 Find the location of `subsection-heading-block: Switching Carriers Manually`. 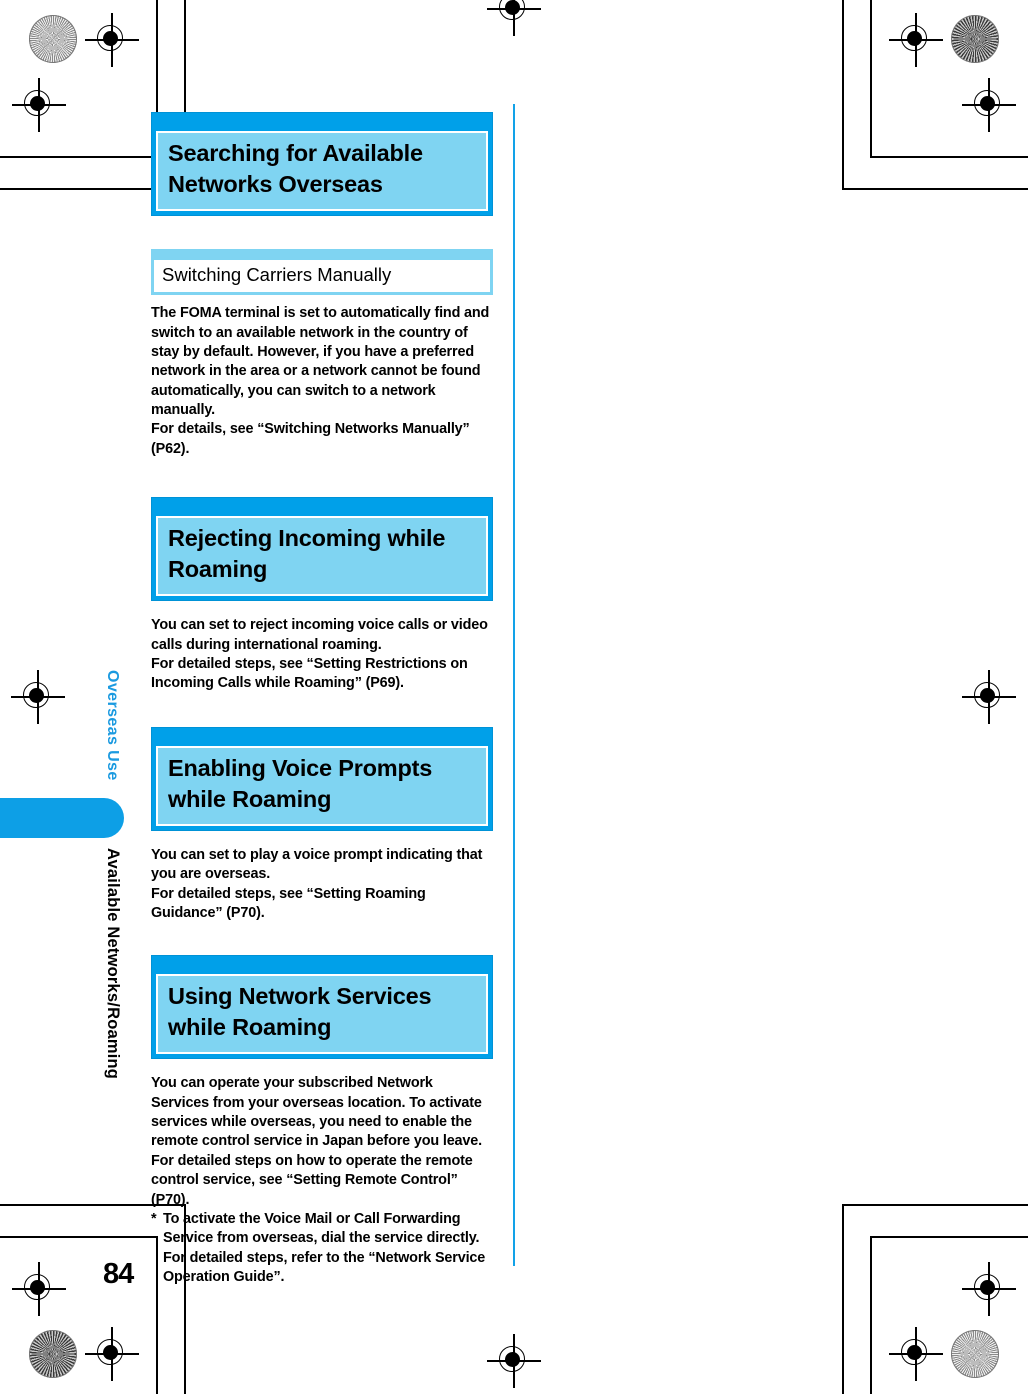

subsection-heading-block: Switching Carriers Manually is located at coordinates (322, 272).